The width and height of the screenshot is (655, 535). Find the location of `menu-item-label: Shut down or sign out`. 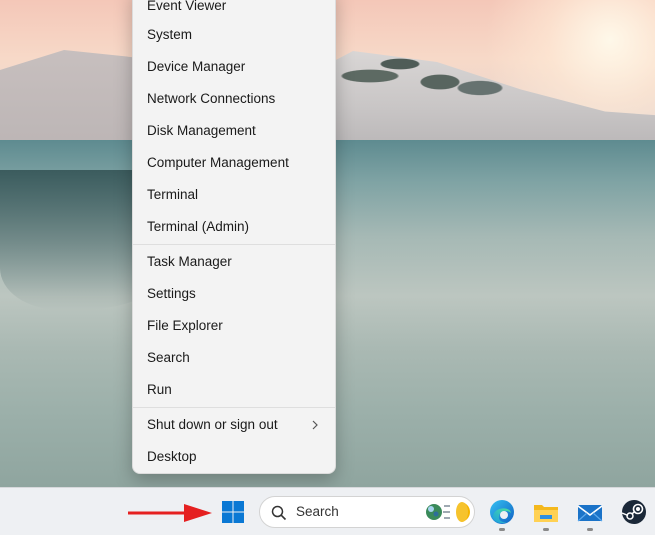

menu-item-label: Shut down or sign out is located at coordinates (212, 424).